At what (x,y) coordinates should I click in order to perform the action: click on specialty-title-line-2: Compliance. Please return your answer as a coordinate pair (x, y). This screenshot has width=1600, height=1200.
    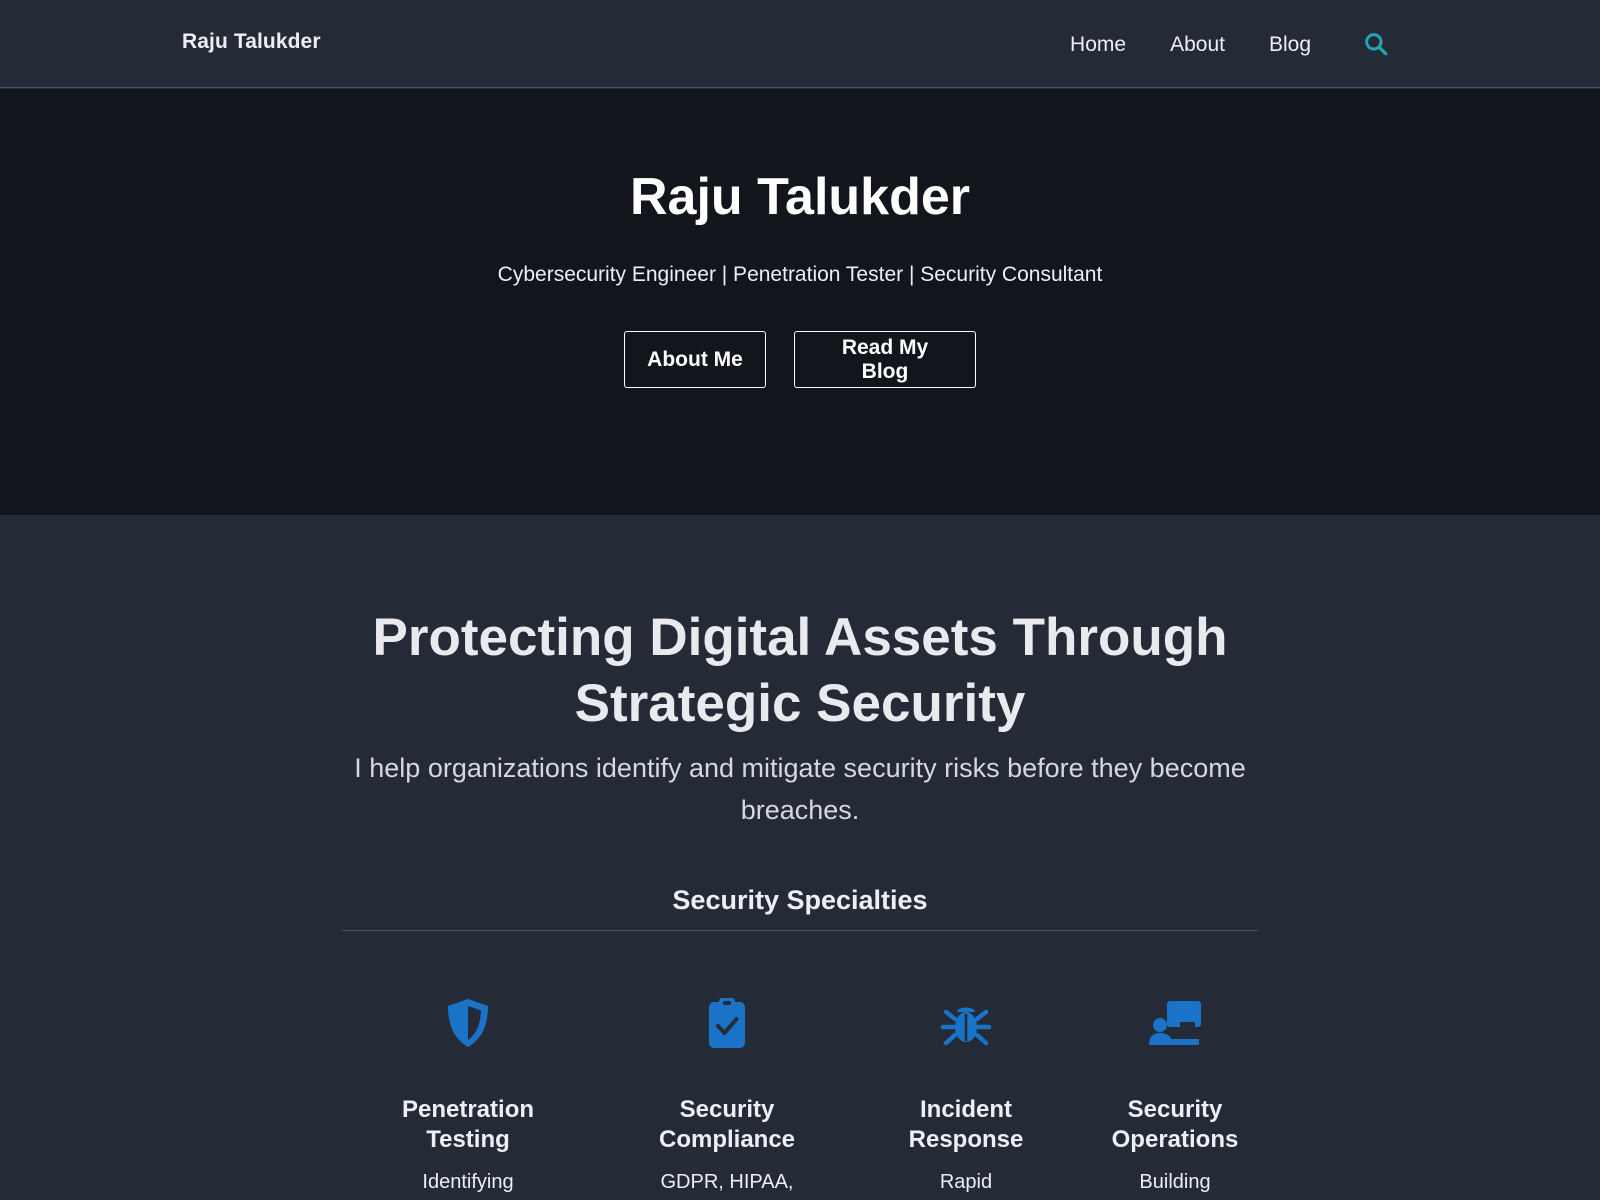
    Looking at the image, I should click on (727, 1139).